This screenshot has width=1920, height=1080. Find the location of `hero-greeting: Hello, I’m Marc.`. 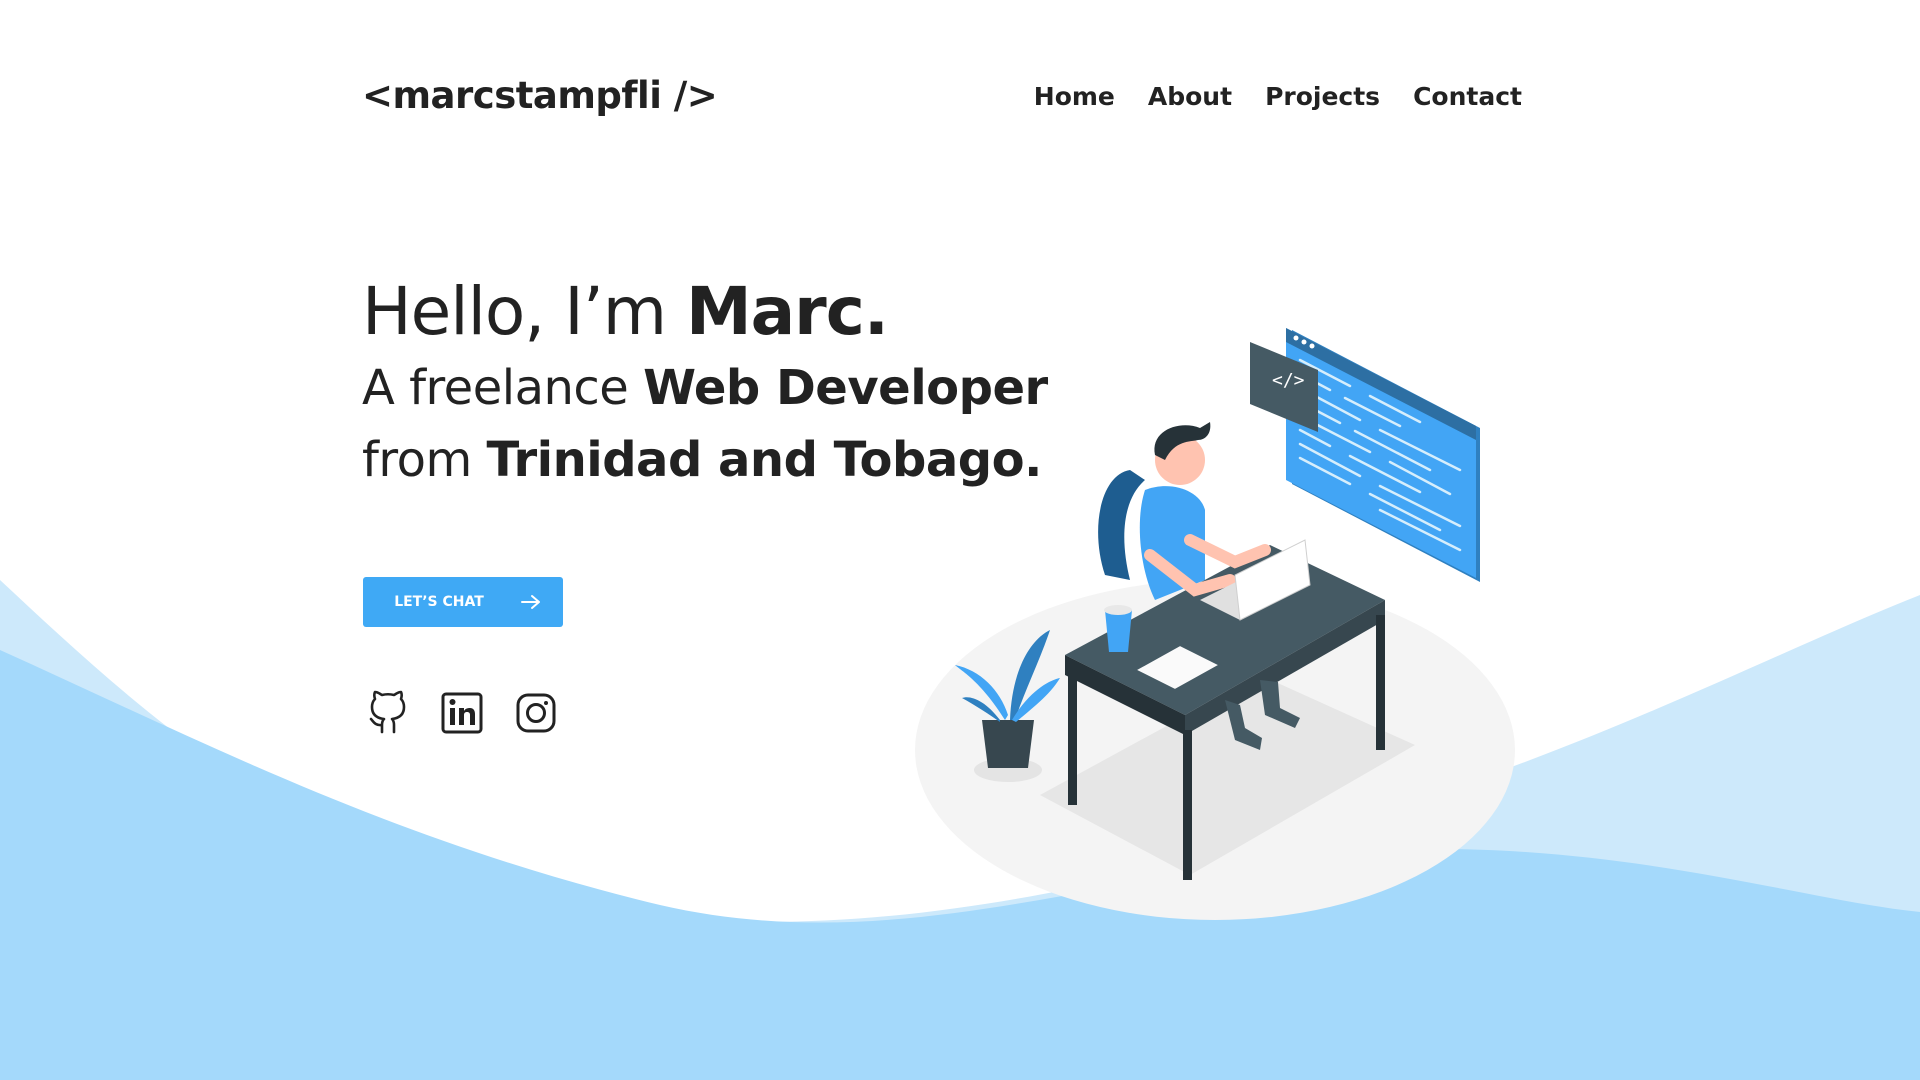

hero-greeting: Hello, I’m Marc. is located at coordinates (705, 312).